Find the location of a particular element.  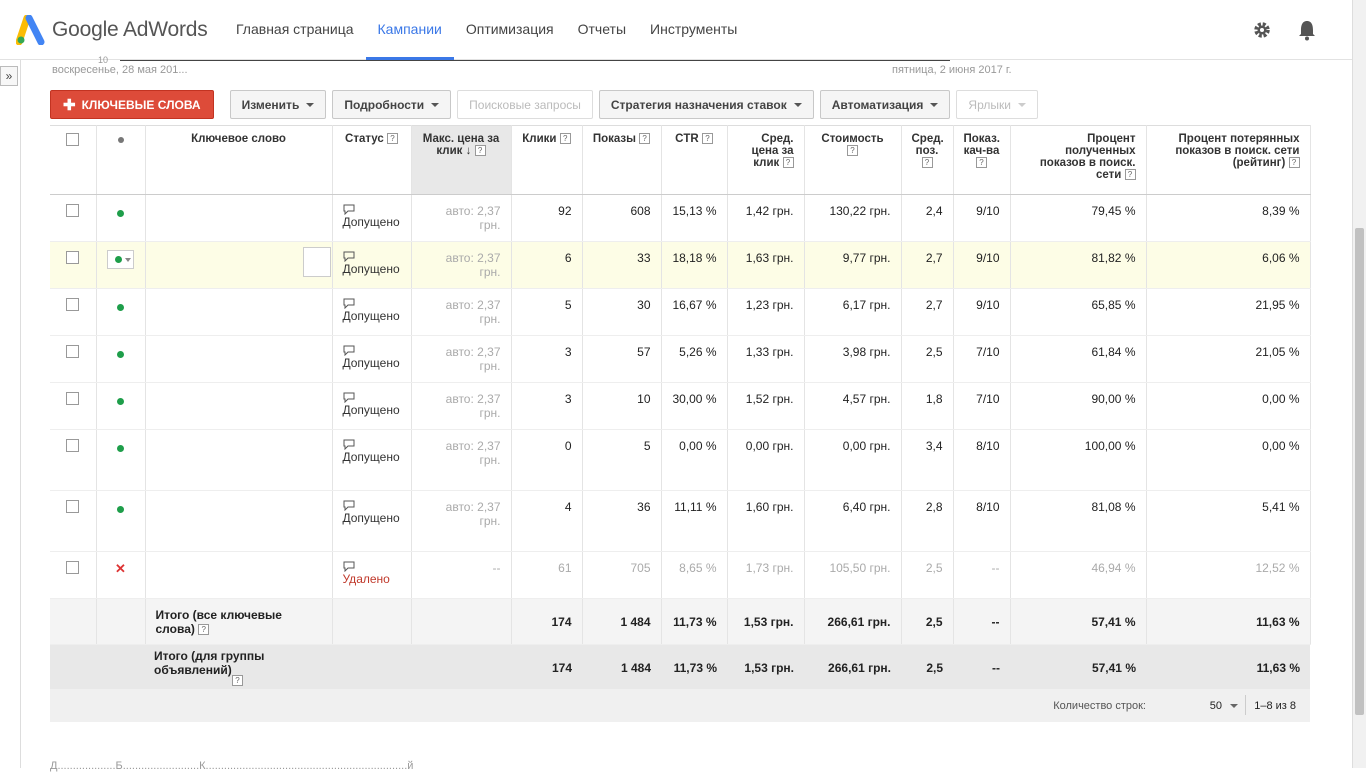

table-footer: Количество строк: 50 1–8 из 8 is located at coordinates (680, 705).